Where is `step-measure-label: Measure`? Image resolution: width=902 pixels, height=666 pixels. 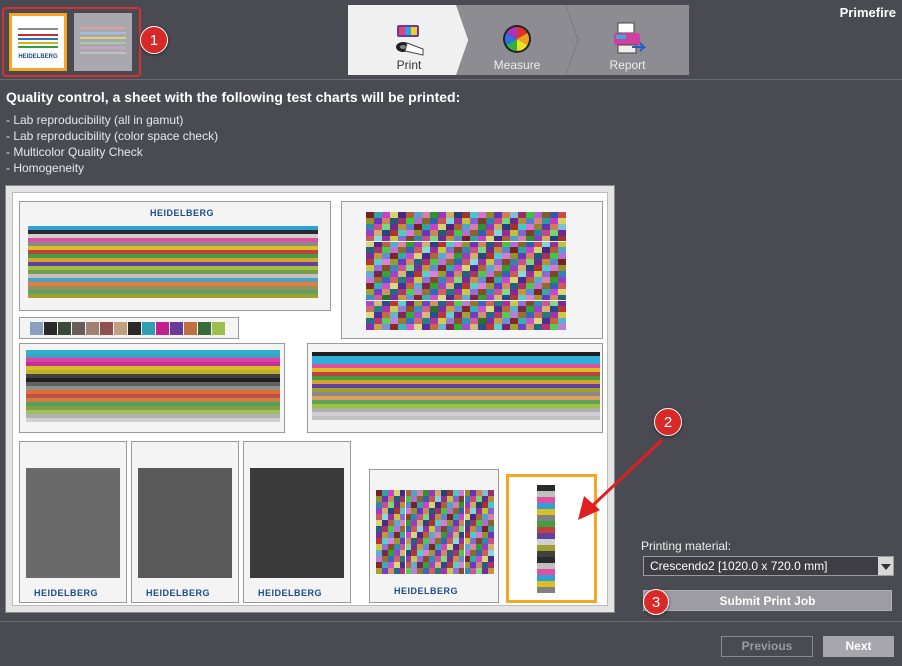 step-measure-label: Measure is located at coordinates (517, 65).